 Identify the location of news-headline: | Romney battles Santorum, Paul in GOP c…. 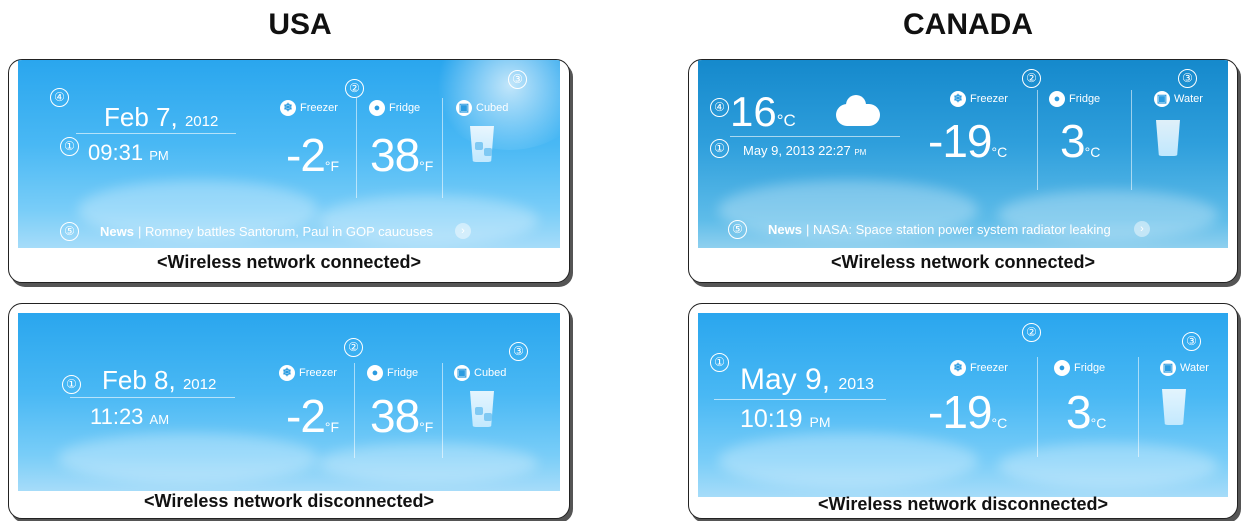
(285, 231).